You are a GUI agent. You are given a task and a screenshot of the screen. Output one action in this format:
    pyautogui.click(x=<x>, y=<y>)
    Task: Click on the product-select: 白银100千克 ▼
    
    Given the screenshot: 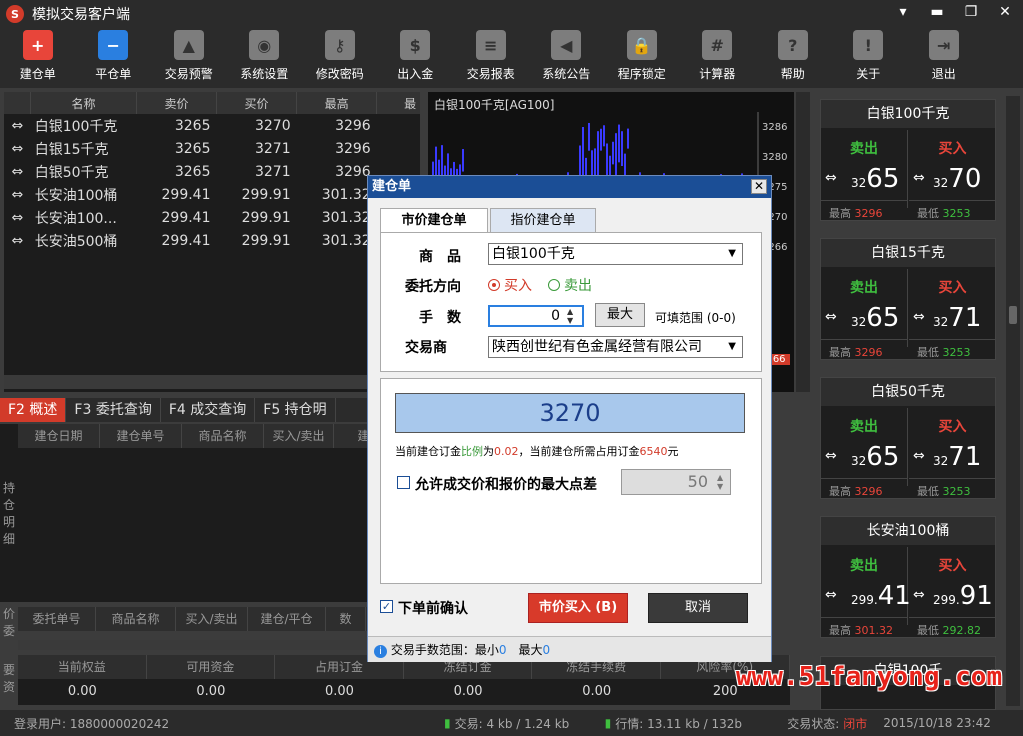 What is the action you would take?
    pyautogui.click(x=615, y=254)
    